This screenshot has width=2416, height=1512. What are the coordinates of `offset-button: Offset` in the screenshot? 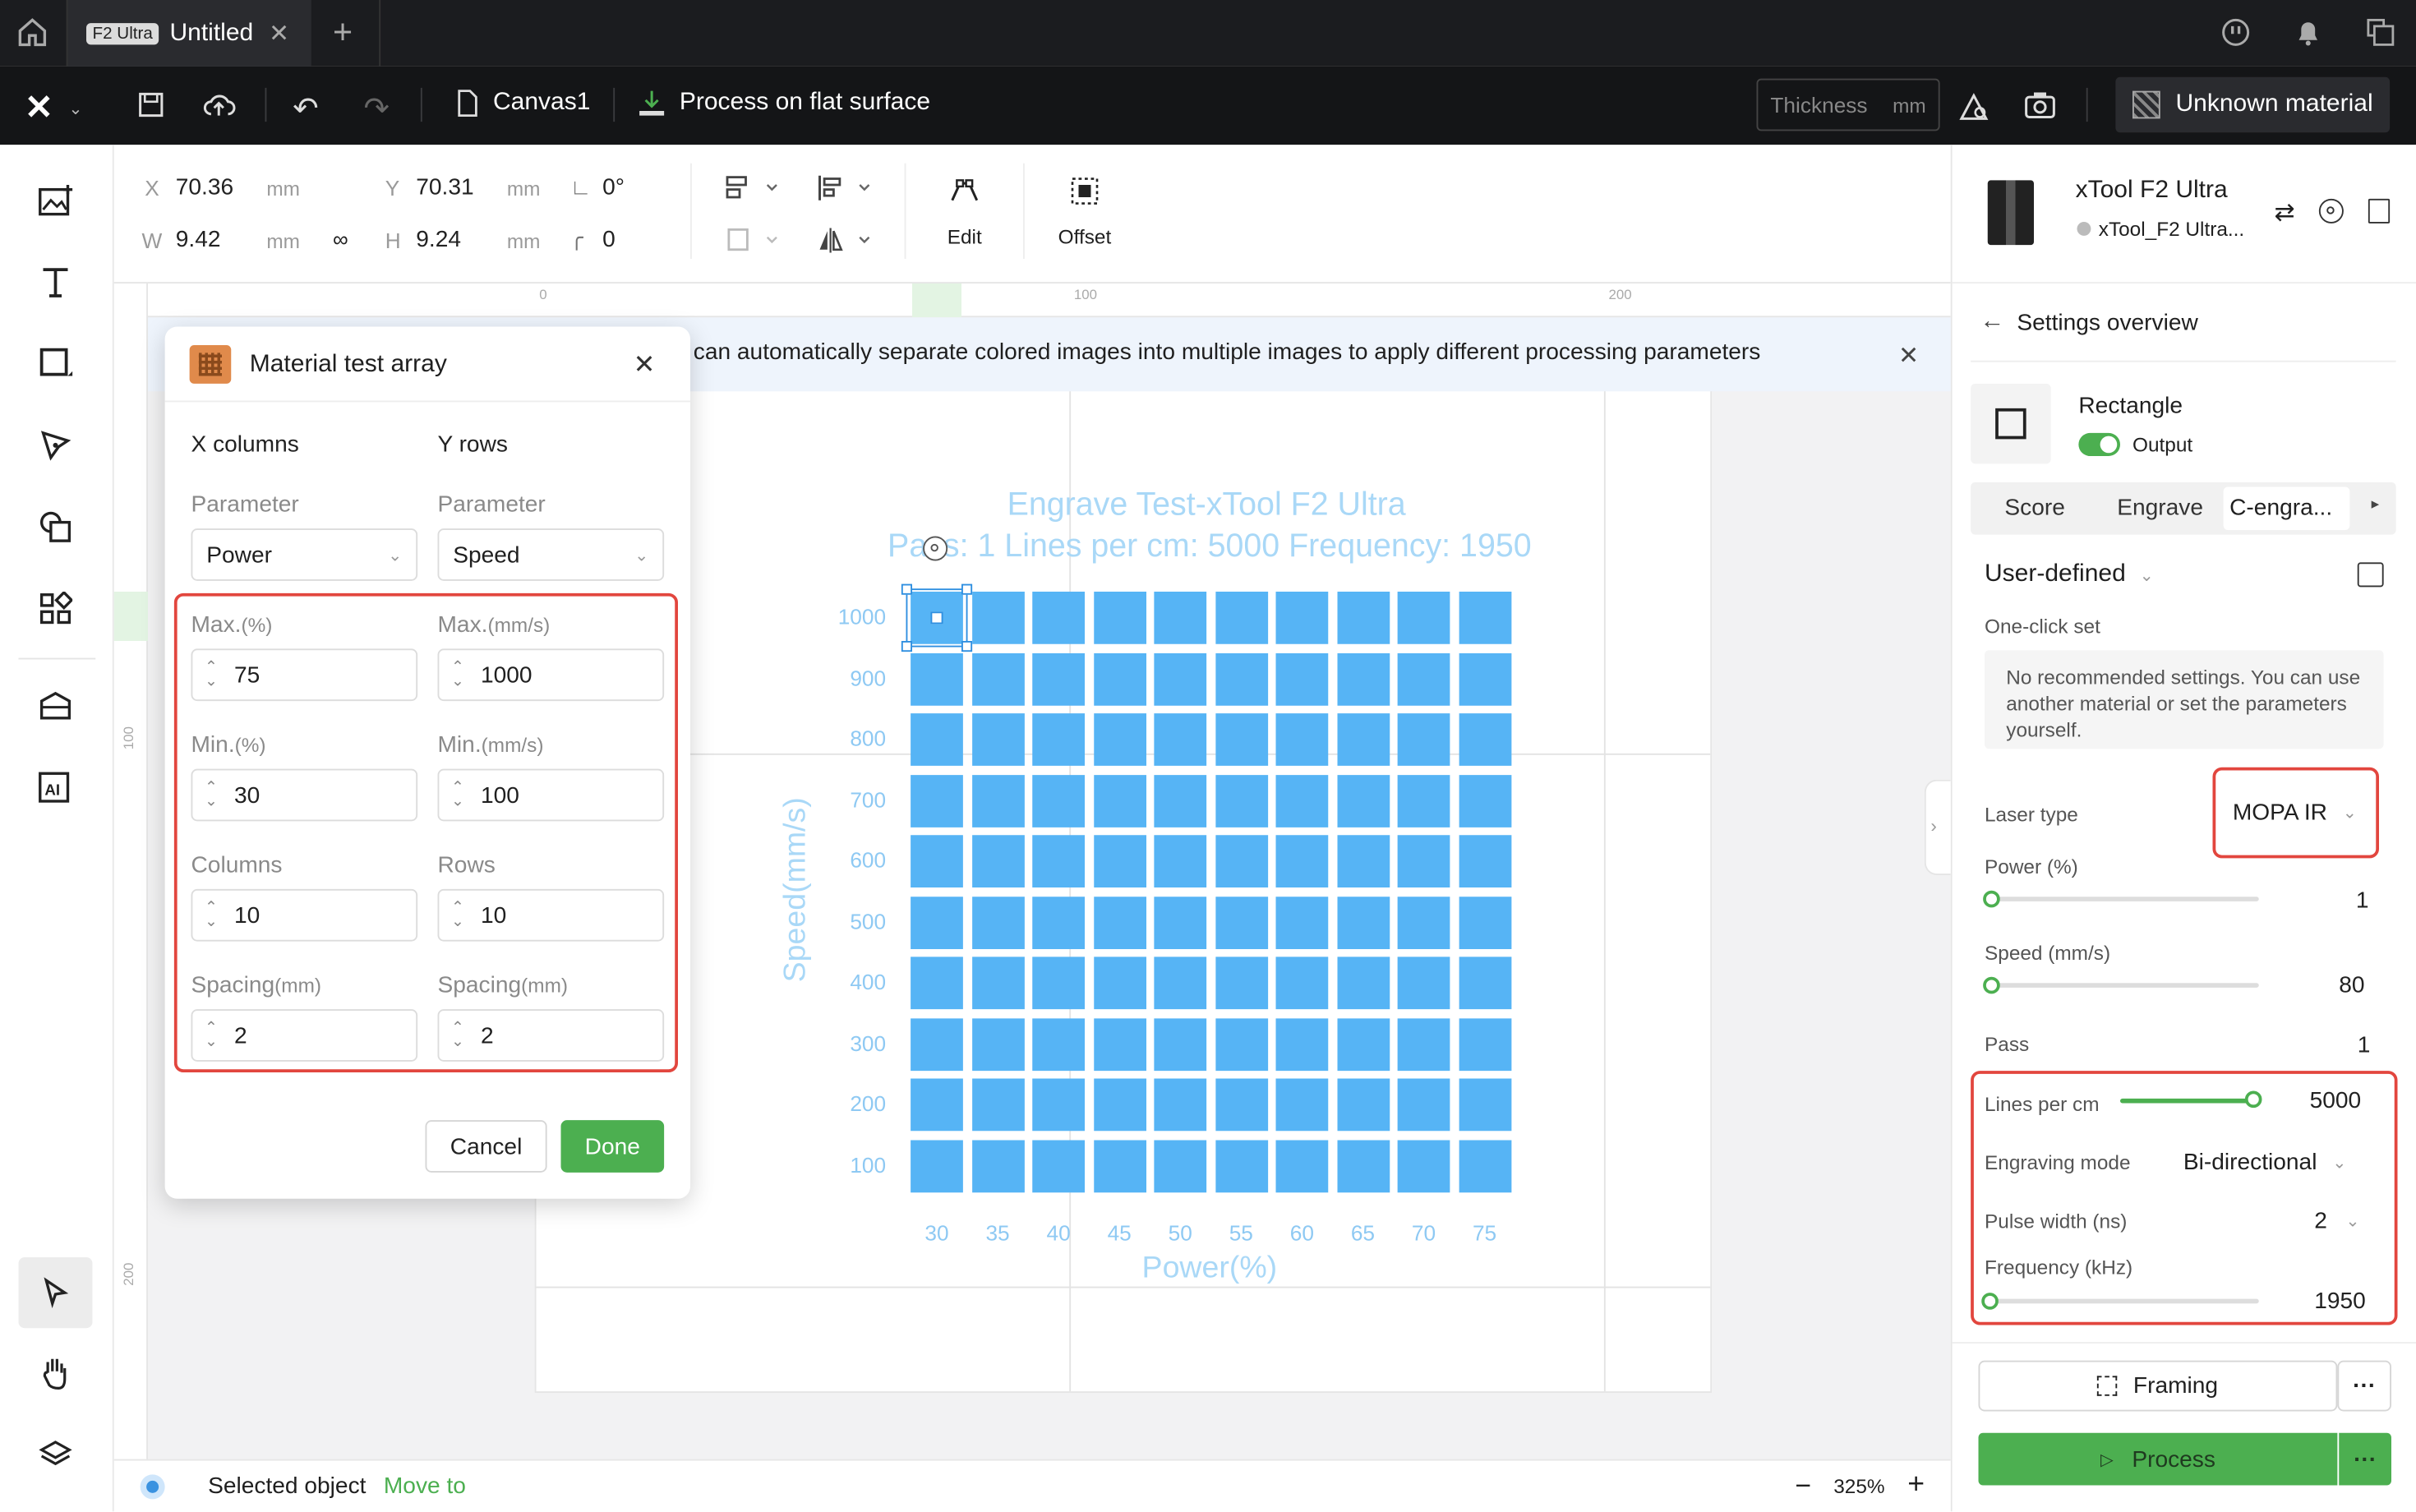 It's located at (1085, 214).